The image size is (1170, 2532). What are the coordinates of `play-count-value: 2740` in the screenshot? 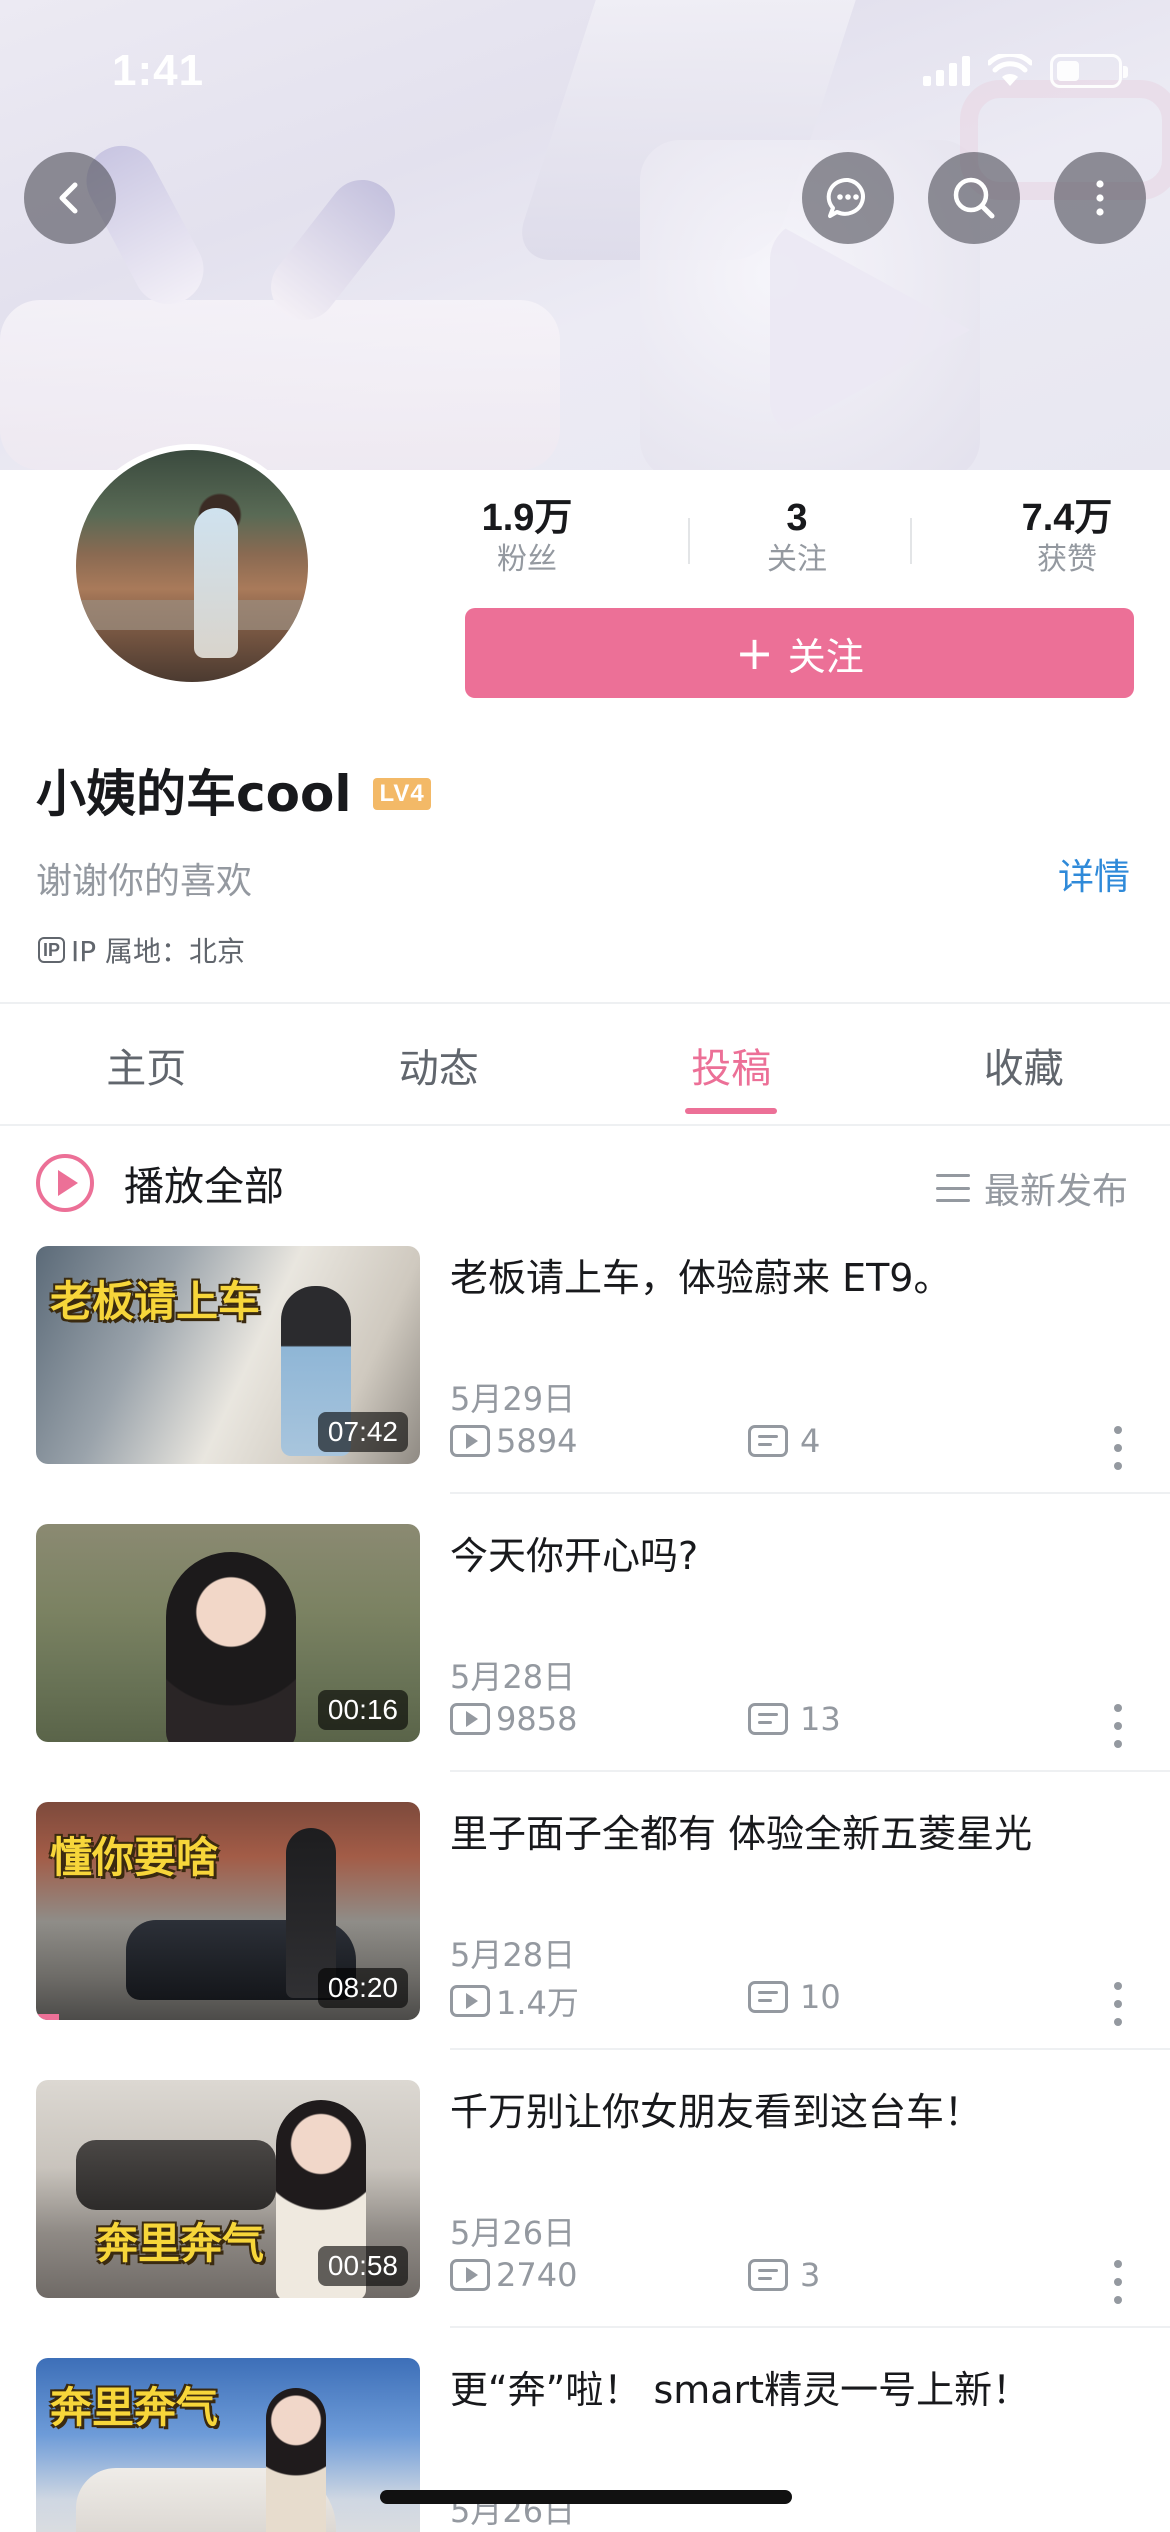 It's located at (537, 2275).